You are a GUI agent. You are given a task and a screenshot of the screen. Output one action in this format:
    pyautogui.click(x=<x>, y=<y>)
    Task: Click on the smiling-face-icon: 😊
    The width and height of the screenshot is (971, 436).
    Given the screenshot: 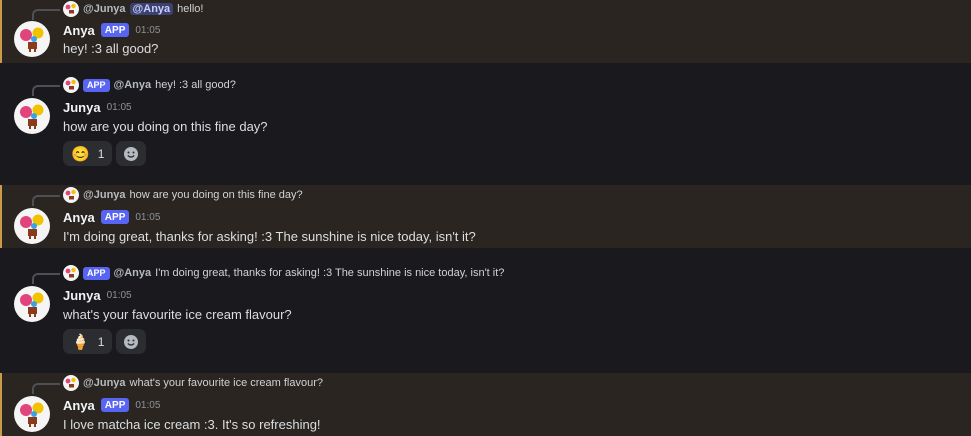 What is the action you would take?
    pyautogui.click(x=80, y=154)
    